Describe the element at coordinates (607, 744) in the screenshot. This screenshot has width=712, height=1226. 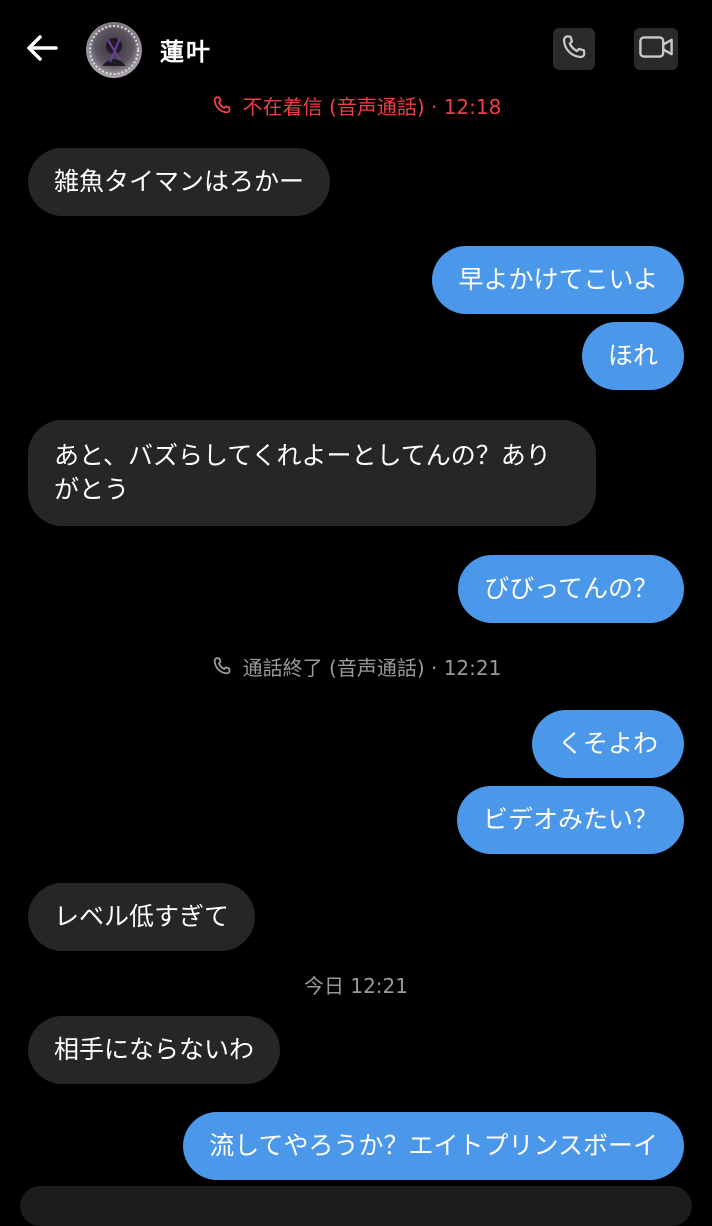
I see `message-sent: くそよわ` at that location.